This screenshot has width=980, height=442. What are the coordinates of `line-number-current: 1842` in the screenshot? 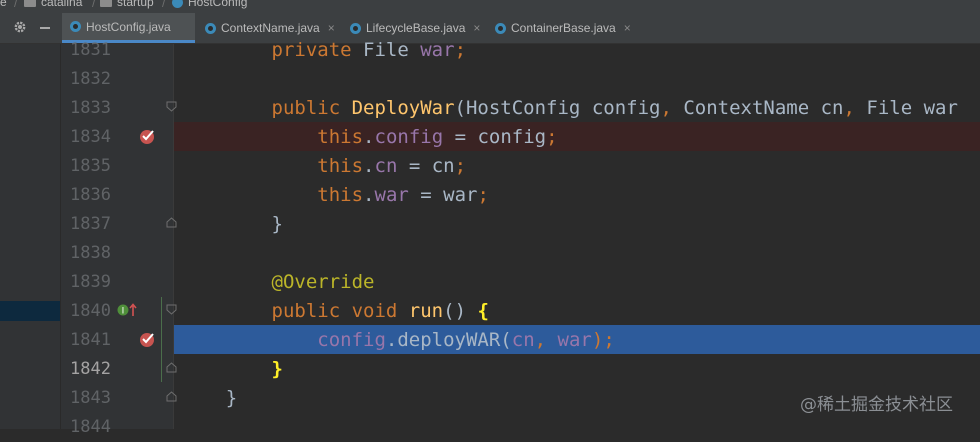 It's located at (90, 369).